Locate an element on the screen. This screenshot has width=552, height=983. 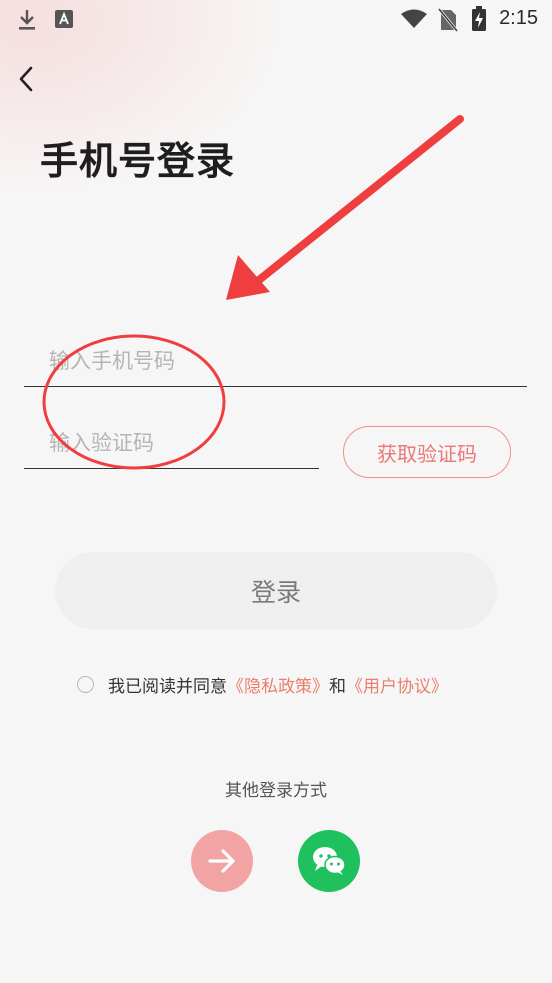
login-button: 登录 is located at coordinates (276, 590).